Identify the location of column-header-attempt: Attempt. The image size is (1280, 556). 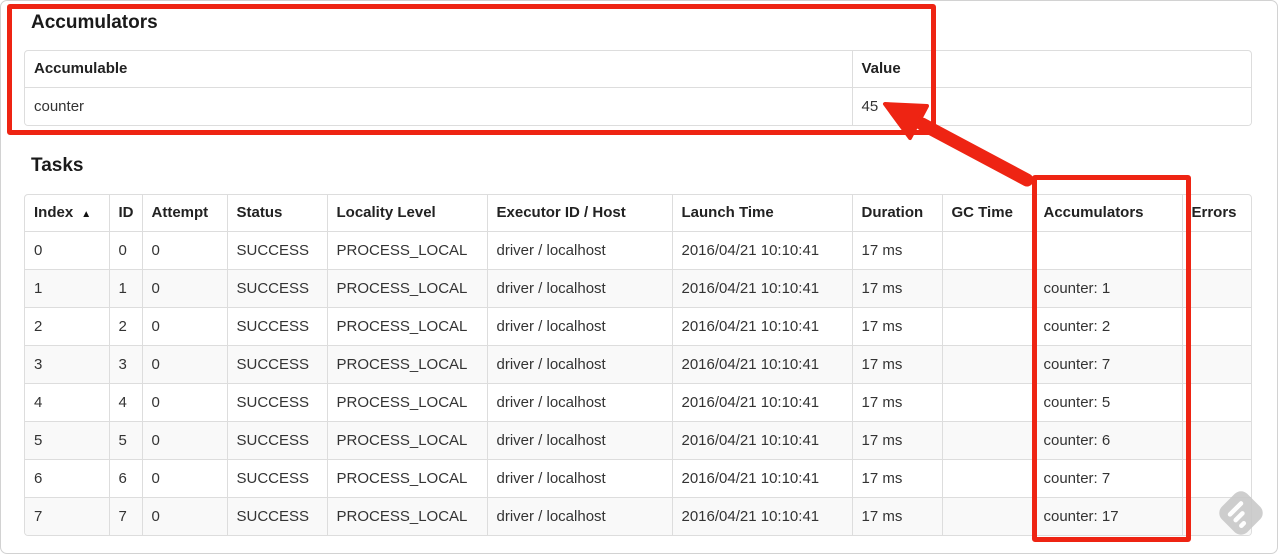
(184, 213).